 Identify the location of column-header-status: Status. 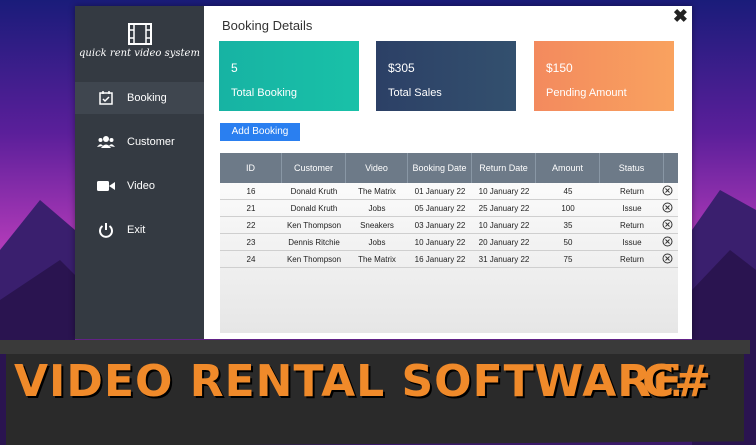
(632, 168).